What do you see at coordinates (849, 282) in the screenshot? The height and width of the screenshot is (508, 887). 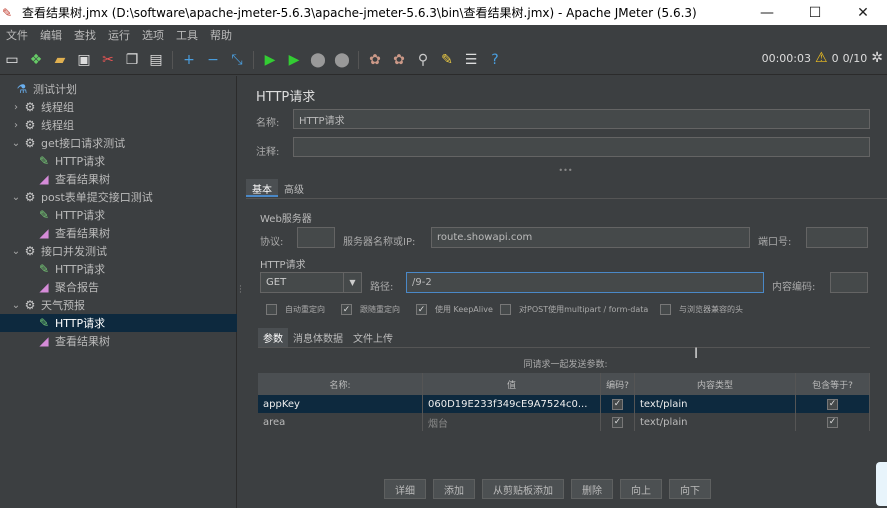 I see `encoding-field` at bounding box center [849, 282].